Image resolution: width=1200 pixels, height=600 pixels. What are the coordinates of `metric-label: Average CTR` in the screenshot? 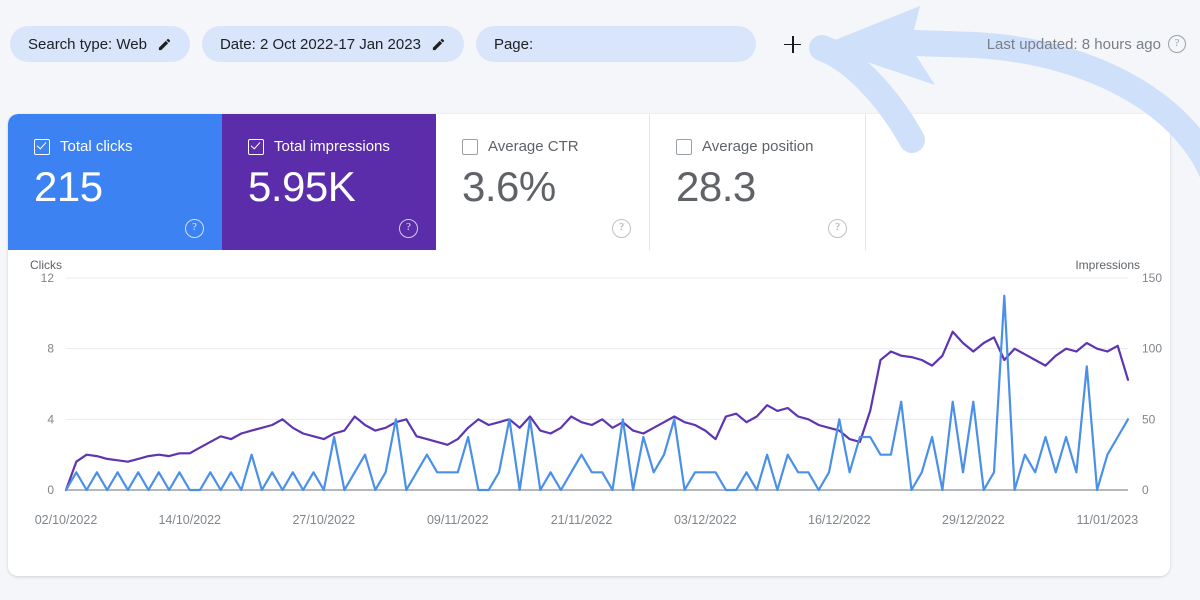 It's located at (533, 146).